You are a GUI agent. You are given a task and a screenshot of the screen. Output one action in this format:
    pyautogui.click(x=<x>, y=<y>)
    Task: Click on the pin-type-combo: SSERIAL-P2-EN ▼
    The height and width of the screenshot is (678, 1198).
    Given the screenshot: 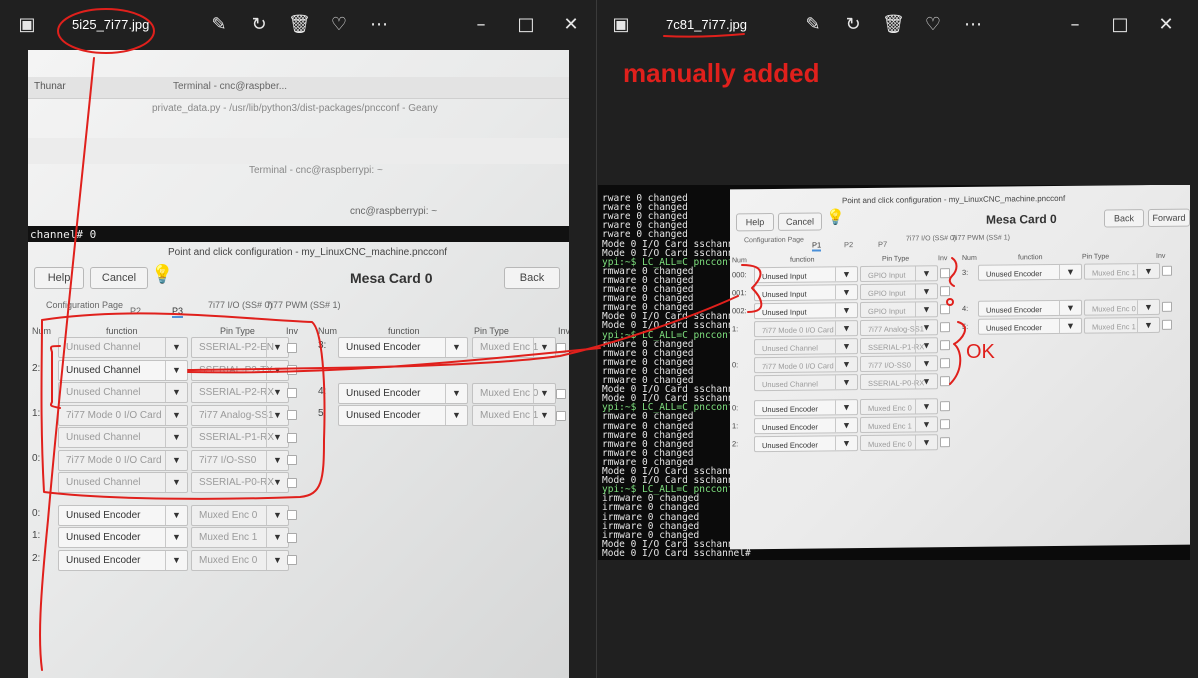 What is the action you would take?
    pyautogui.click(x=240, y=347)
    